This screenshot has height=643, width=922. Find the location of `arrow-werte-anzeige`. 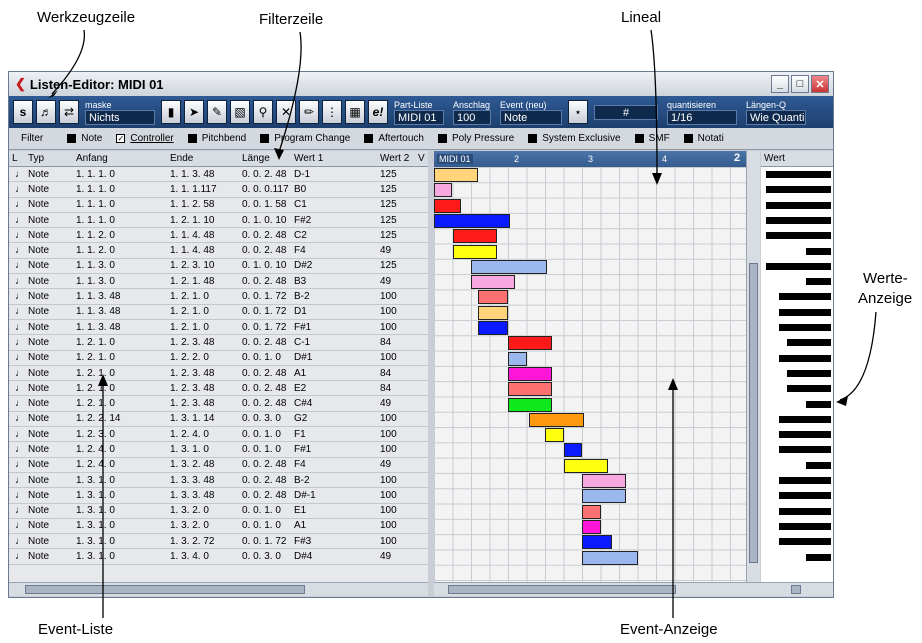

arrow-werte-anzeige is located at coordinates (858, 356).